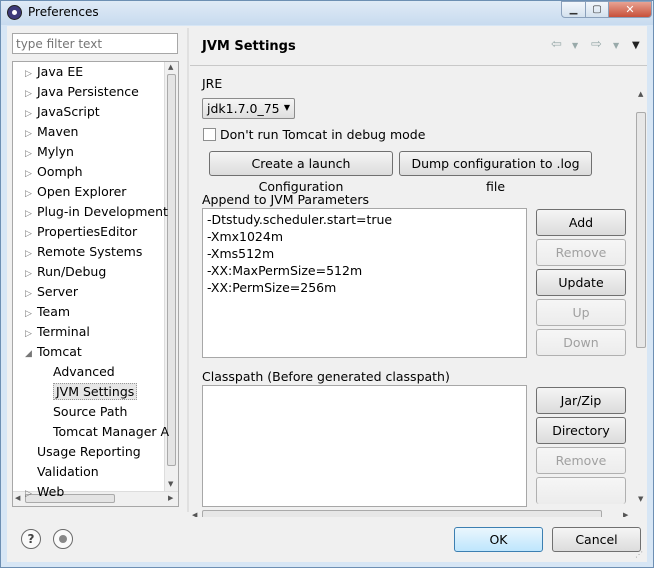  I want to click on add-jar-zip-button: Jar/Zip, so click(581, 400).